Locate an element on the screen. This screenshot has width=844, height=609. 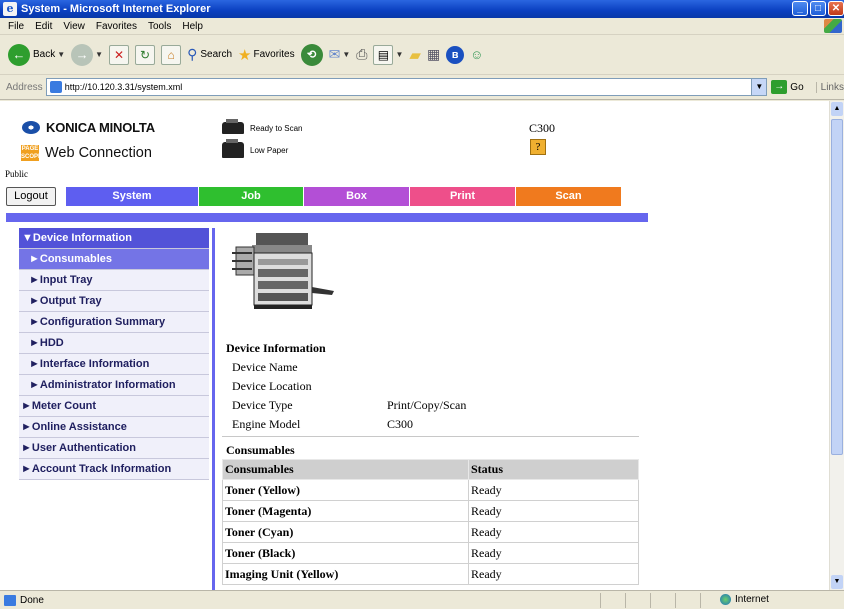
maximize-button: □ is located at coordinates (818, 8).